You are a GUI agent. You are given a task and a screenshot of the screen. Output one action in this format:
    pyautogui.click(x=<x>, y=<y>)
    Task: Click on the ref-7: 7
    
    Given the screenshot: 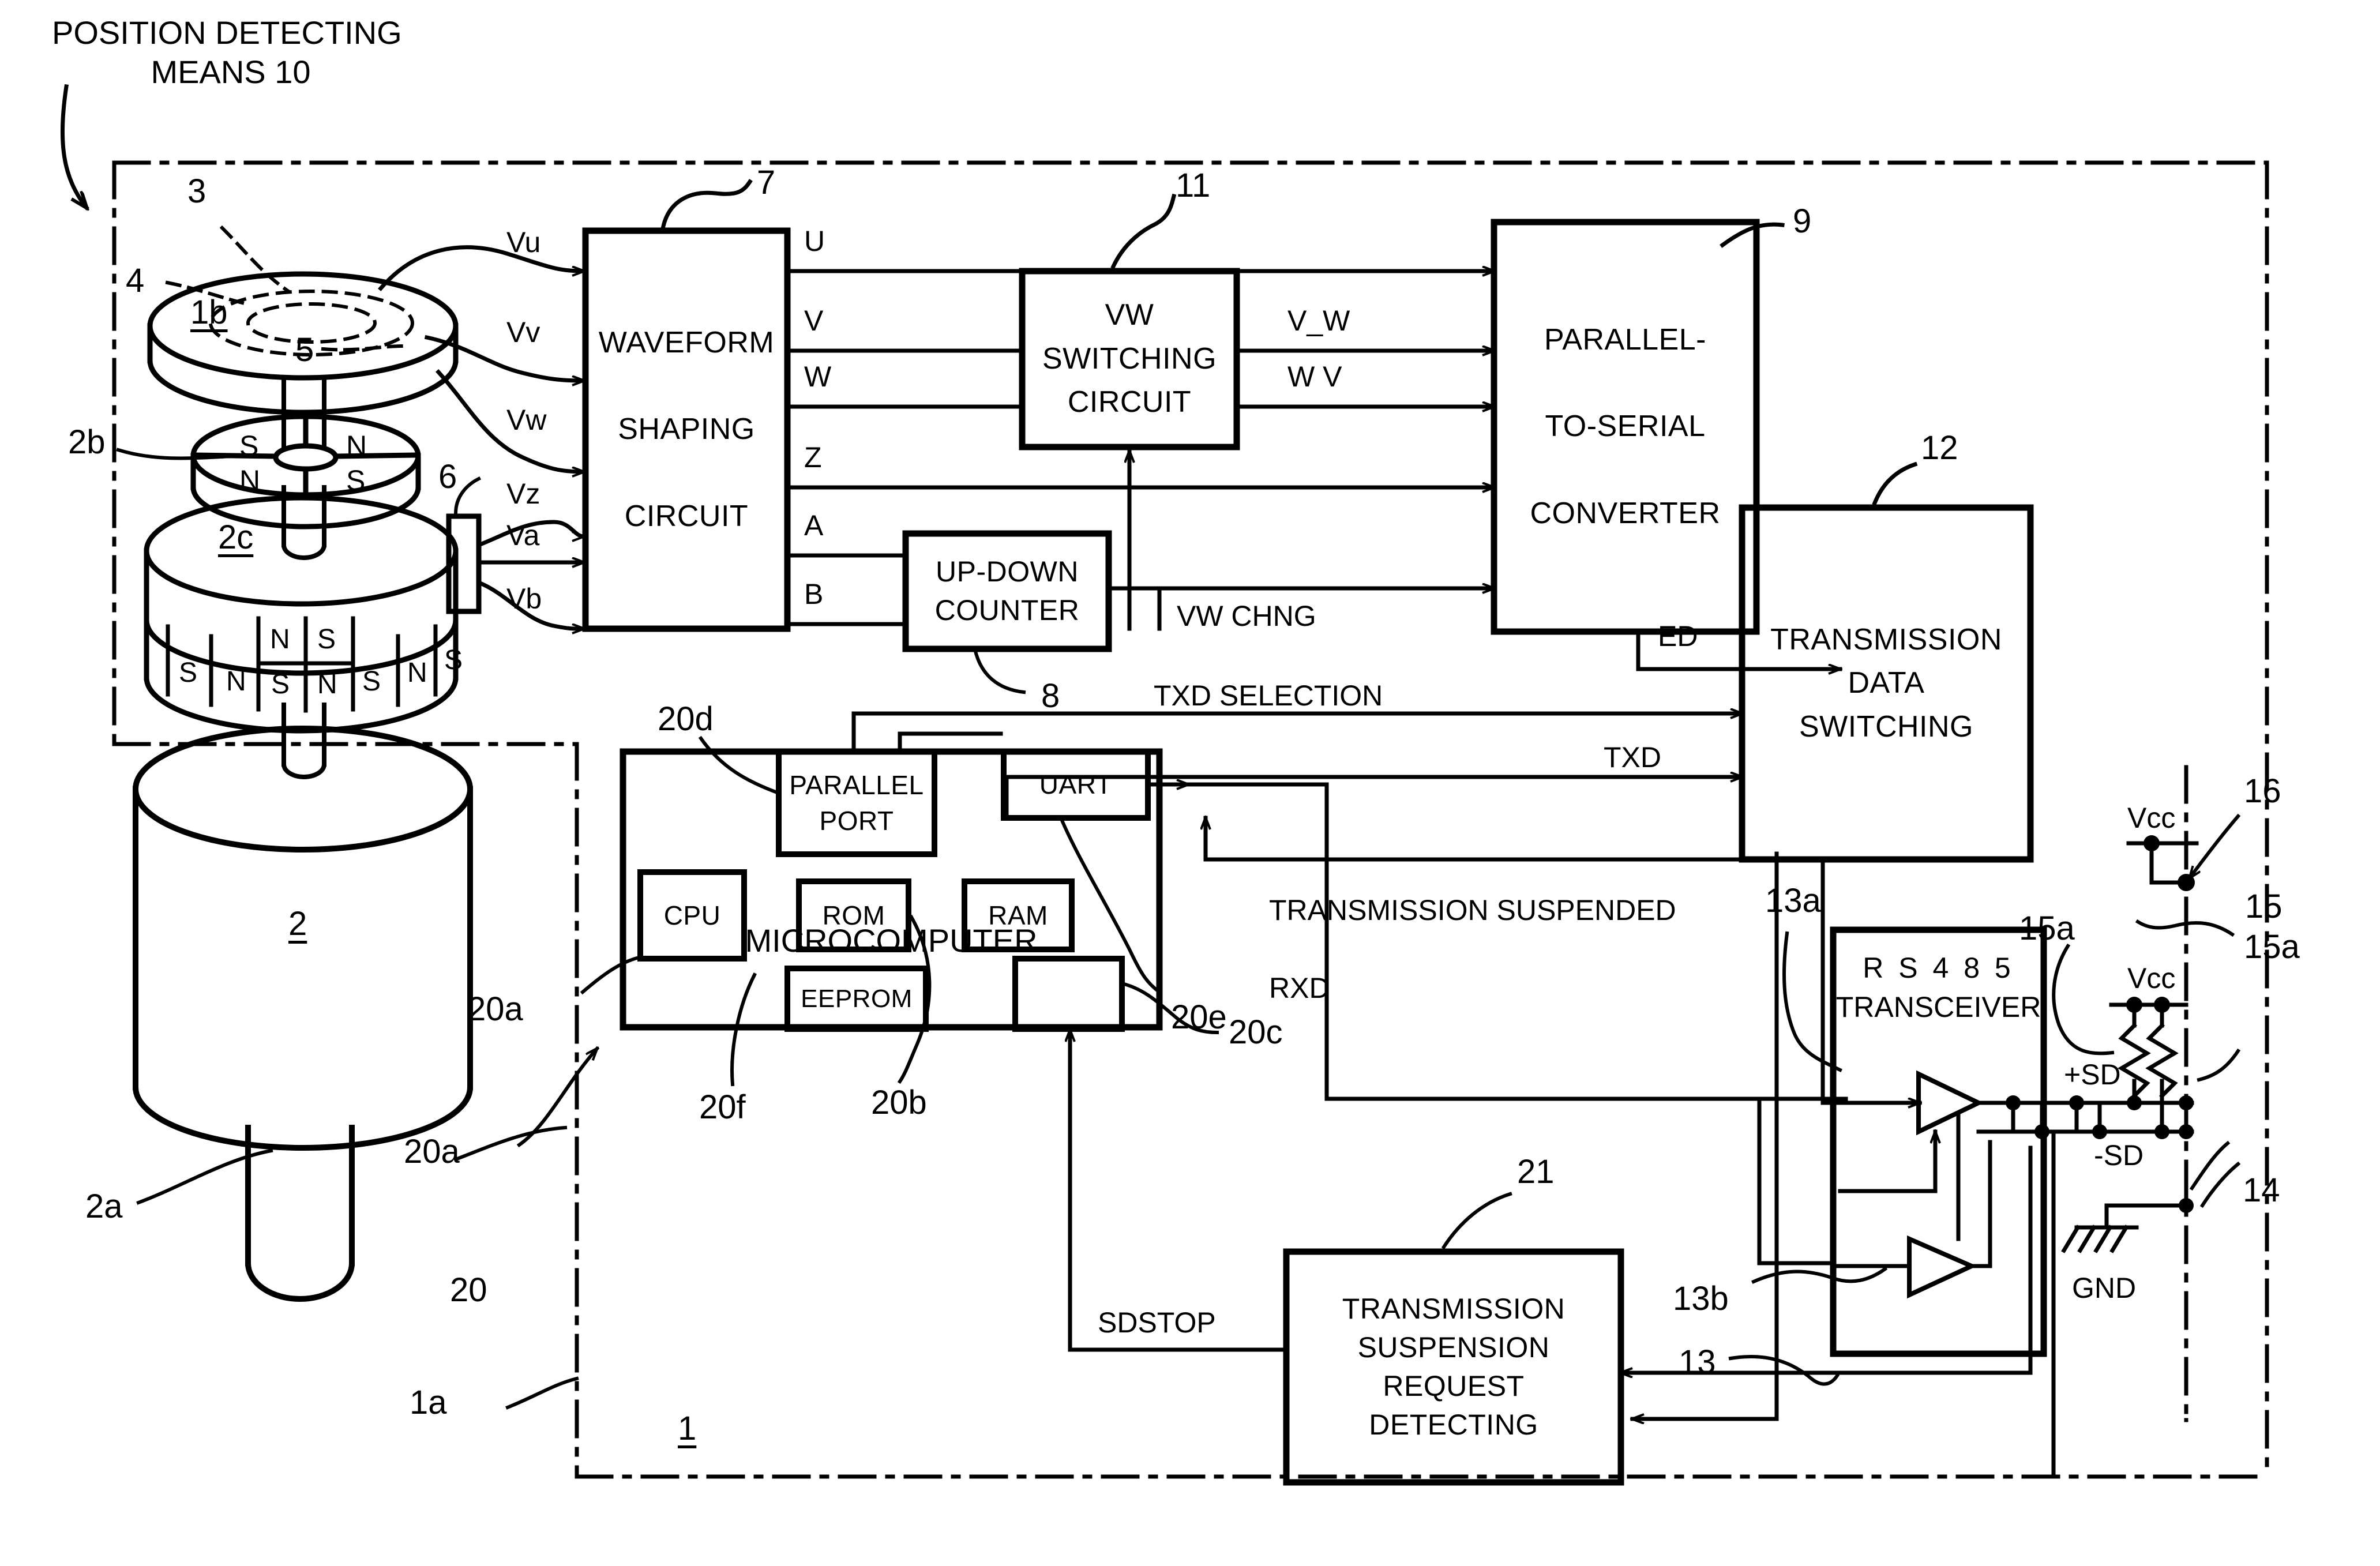 What is the action you would take?
    pyautogui.click(x=766, y=182)
    